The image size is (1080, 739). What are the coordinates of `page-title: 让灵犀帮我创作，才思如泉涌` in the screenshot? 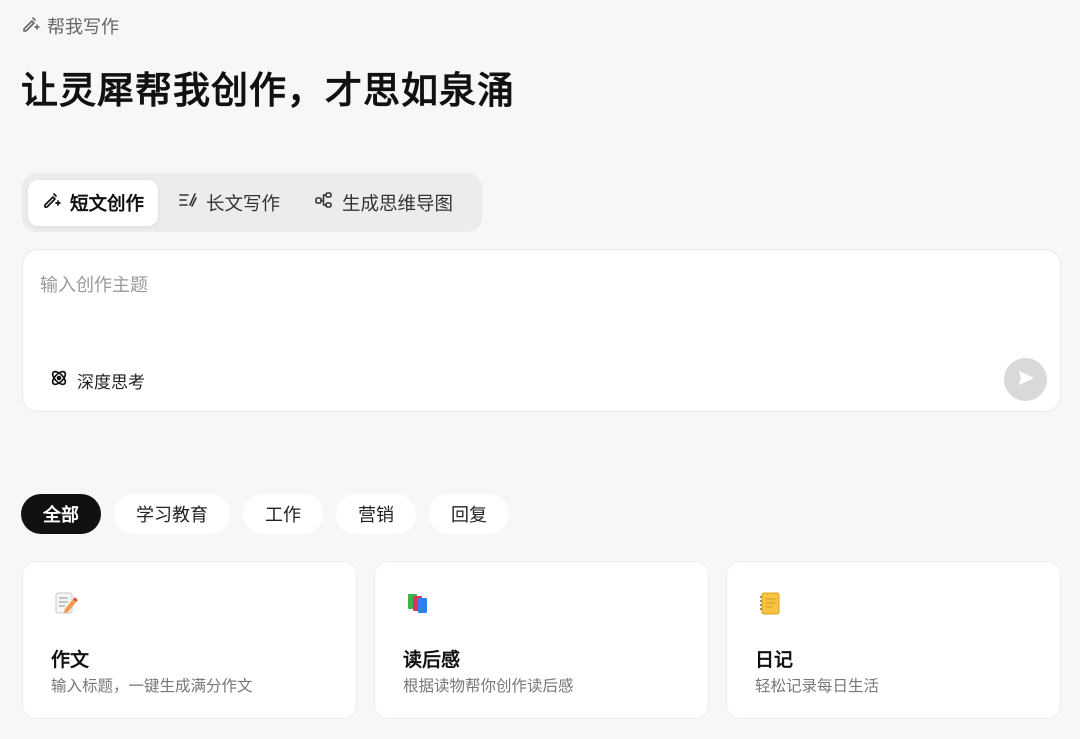 It's located at (268, 90).